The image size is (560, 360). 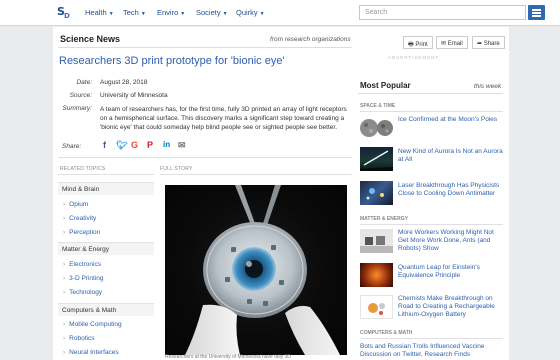 I want to click on twitter-icon: 🐦︎, so click(x=121, y=145).